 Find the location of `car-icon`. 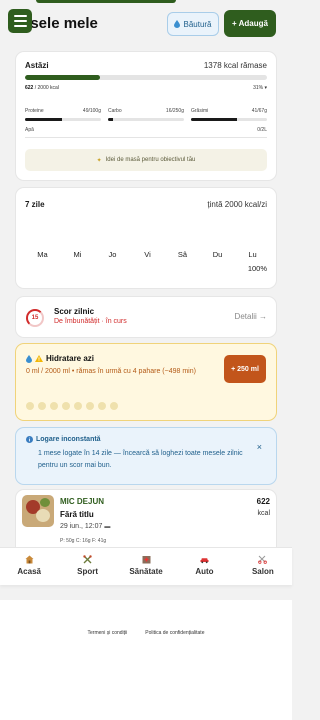

car-icon is located at coordinates (204, 561).